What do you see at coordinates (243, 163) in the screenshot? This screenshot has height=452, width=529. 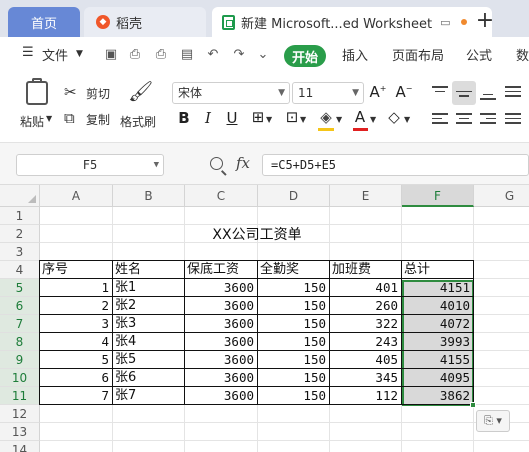 I see `fx-button: fx` at bounding box center [243, 163].